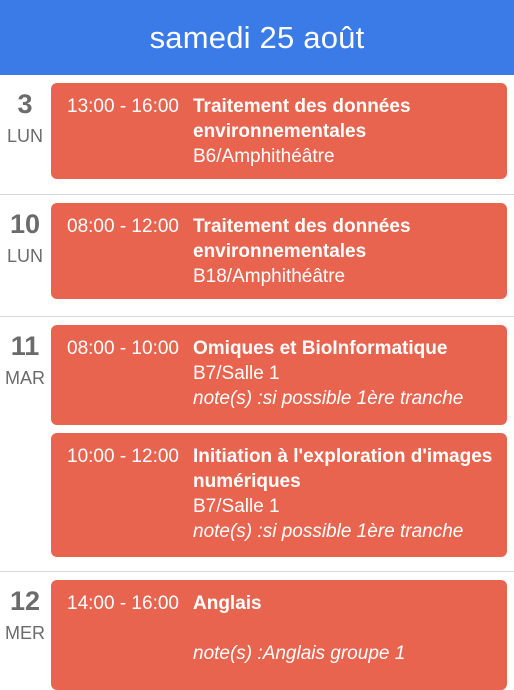 This screenshot has width=514, height=690. What do you see at coordinates (25, 601) in the screenshot?
I see `day-number: 12` at bounding box center [25, 601].